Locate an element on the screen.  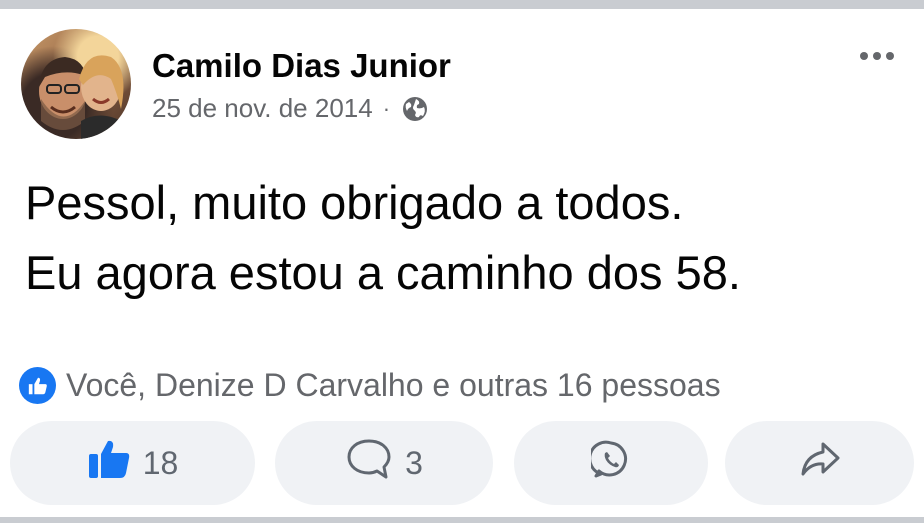
bottom-divider is located at coordinates (462, 520).